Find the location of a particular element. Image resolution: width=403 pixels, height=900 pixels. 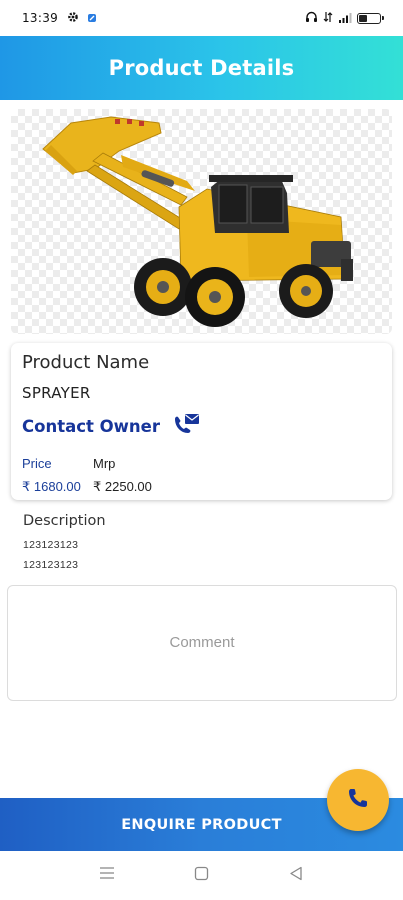

gear-icon is located at coordinates (73, 18).